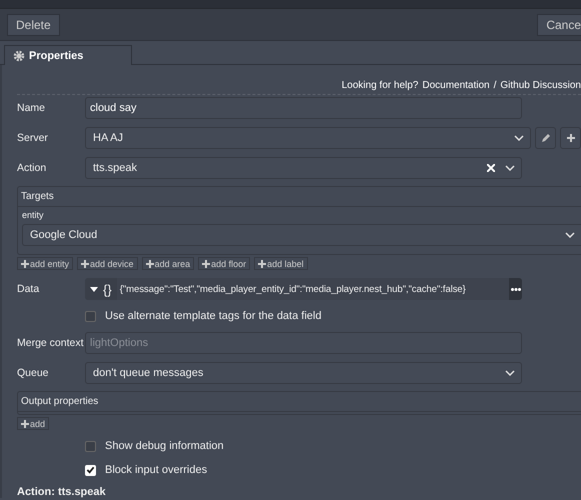  I want to click on server-select: HA AJ, so click(308, 138).